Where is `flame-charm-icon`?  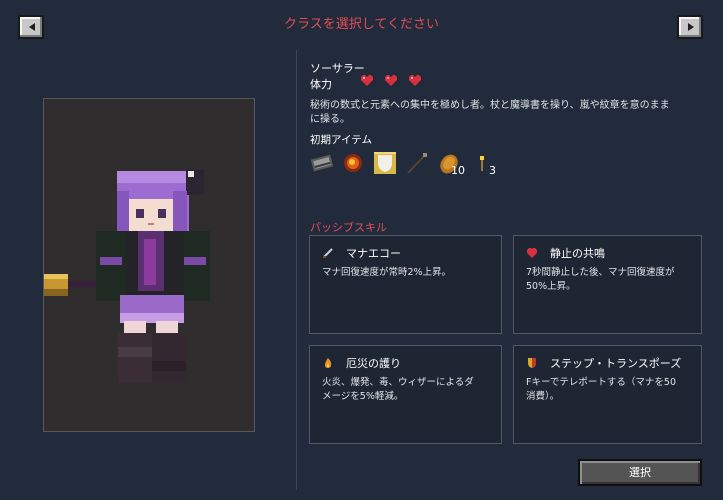
flame-charm-icon is located at coordinates (328, 363).